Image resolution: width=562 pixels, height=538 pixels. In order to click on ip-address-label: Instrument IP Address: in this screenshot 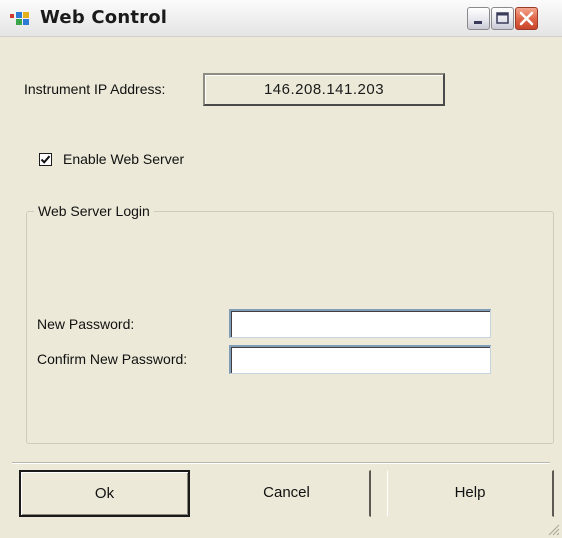, I will do `click(95, 89)`.